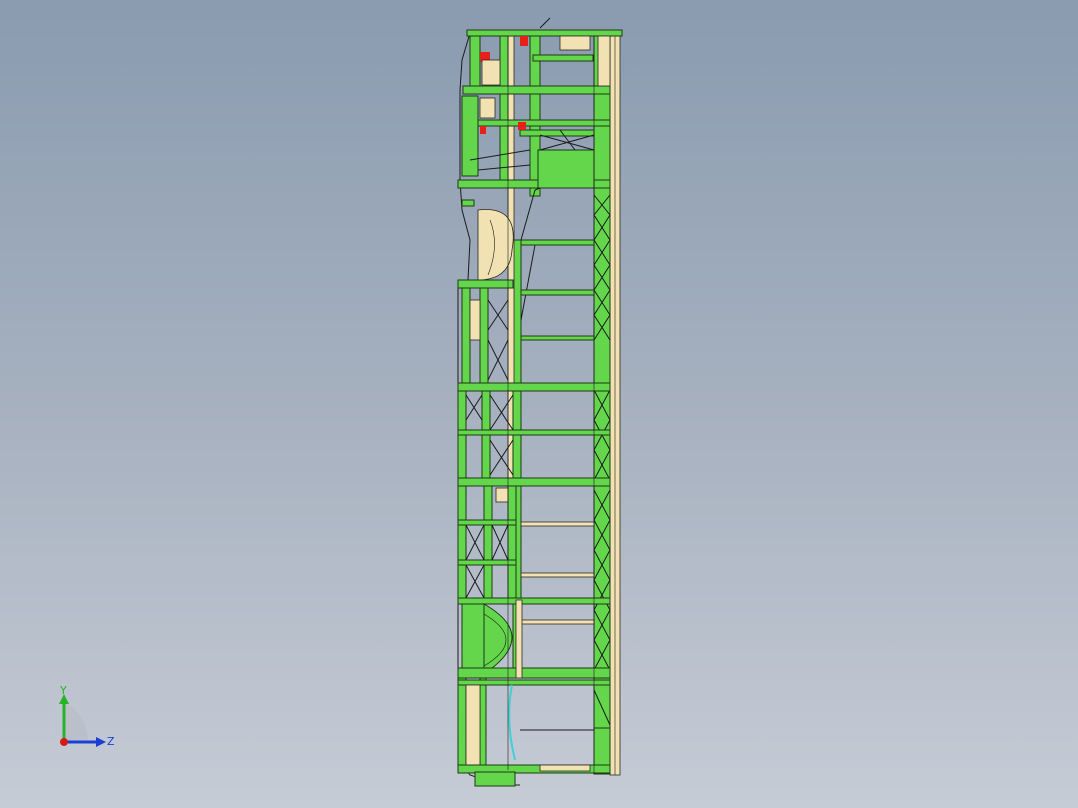 The width and height of the screenshot is (1078, 808). What do you see at coordinates (76, 722) in the screenshot?
I see `triad-arc` at bounding box center [76, 722].